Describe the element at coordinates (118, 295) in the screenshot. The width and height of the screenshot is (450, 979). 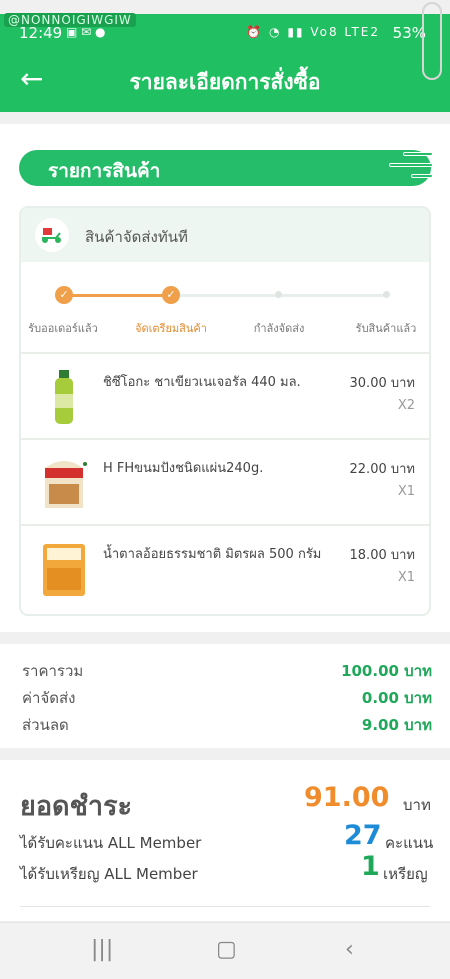
I see `progress-line-done` at that location.